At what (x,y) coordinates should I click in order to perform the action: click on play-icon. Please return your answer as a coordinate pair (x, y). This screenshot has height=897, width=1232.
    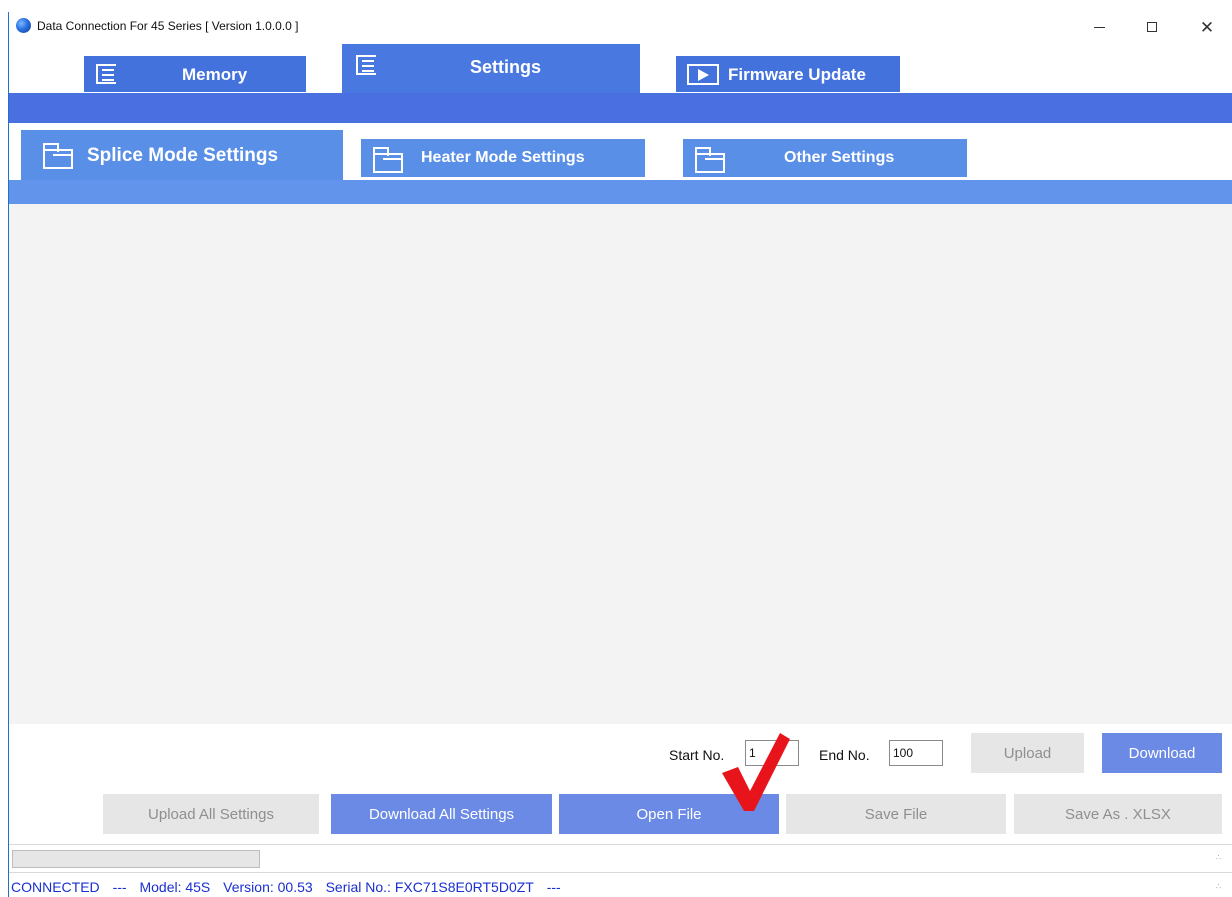
    Looking at the image, I should click on (703, 74).